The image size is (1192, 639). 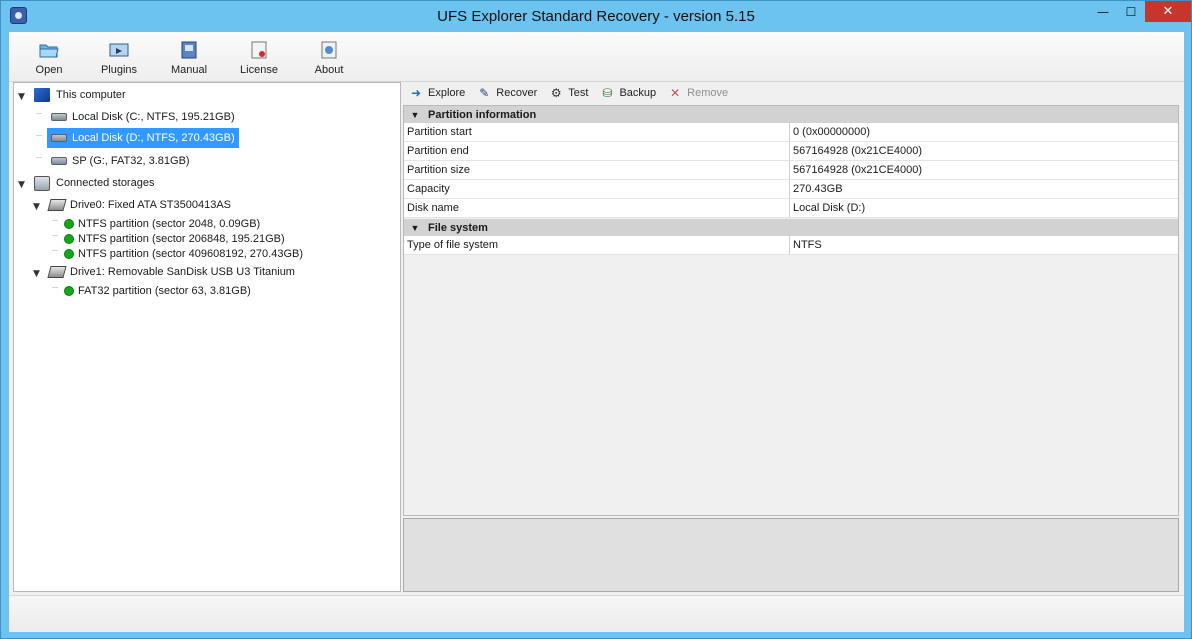 I want to click on test-label: Test, so click(x=578, y=93).